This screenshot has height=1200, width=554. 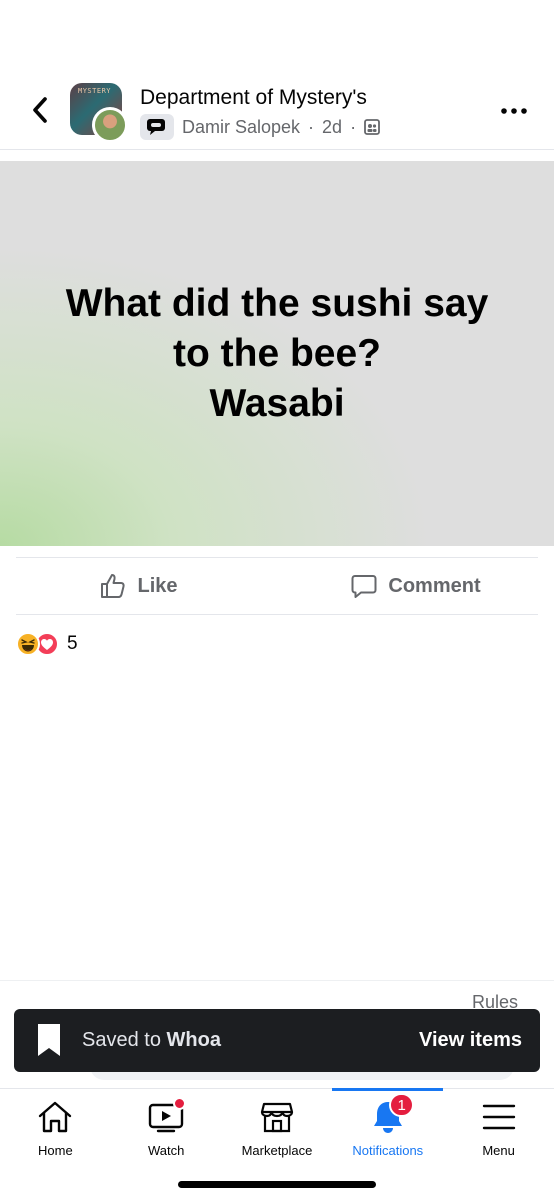 What do you see at coordinates (72, 643) in the screenshot?
I see `reaction-count: 5` at bounding box center [72, 643].